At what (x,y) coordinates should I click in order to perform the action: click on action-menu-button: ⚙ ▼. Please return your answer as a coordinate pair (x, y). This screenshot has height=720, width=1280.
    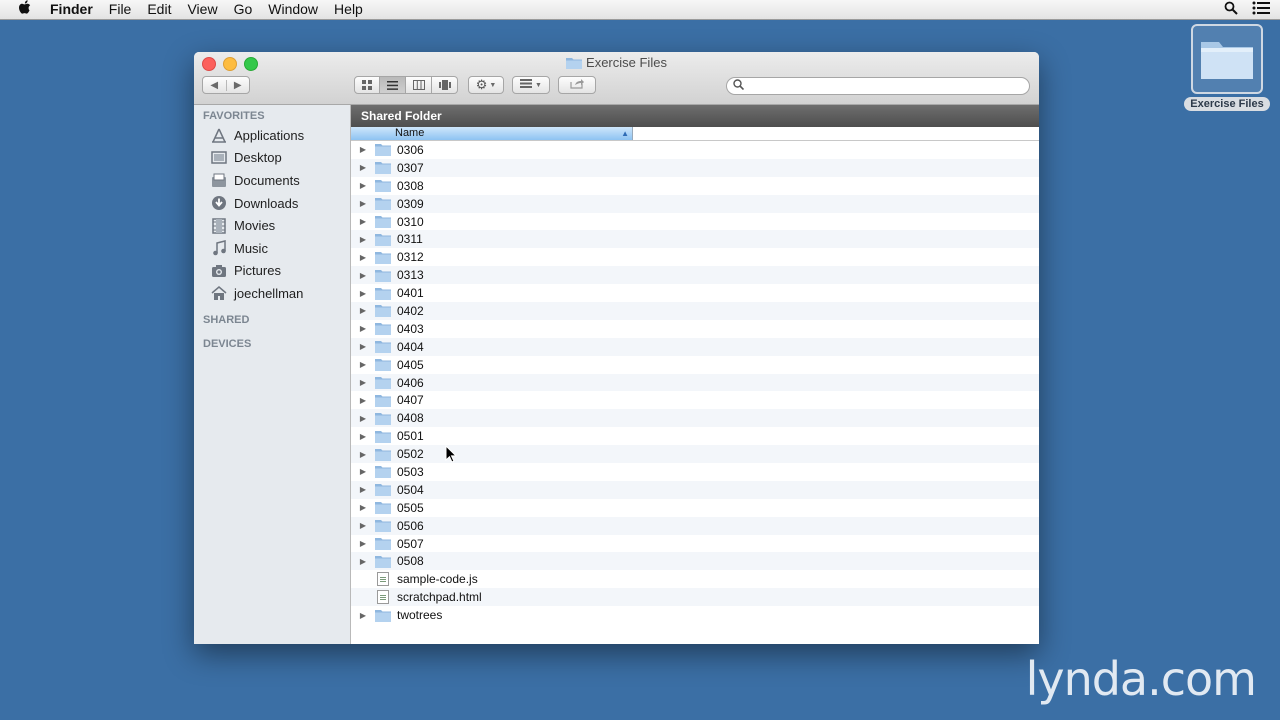
    Looking at the image, I should click on (486, 85).